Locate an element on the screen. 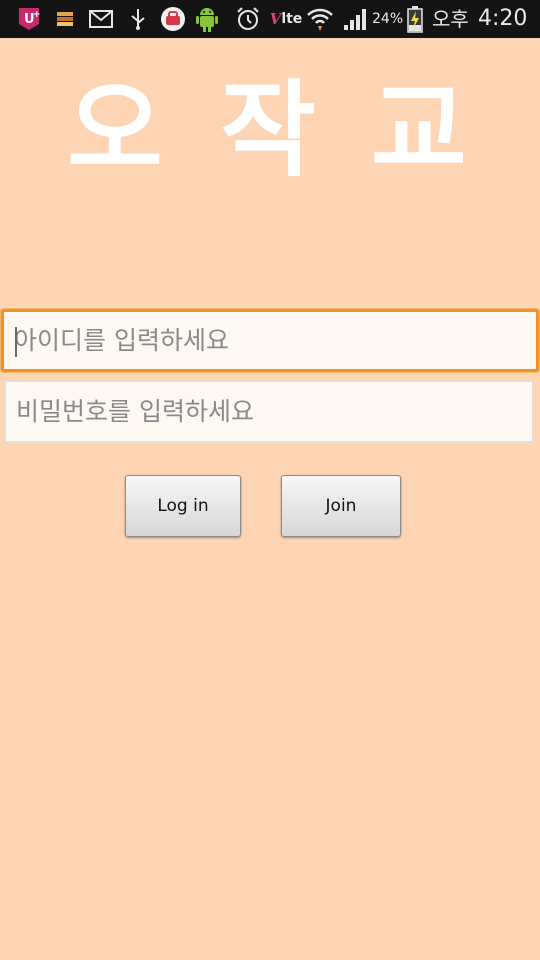 The height and width of the screenshot is (960, 540). usb-icon is located at coordinates (138, 19).